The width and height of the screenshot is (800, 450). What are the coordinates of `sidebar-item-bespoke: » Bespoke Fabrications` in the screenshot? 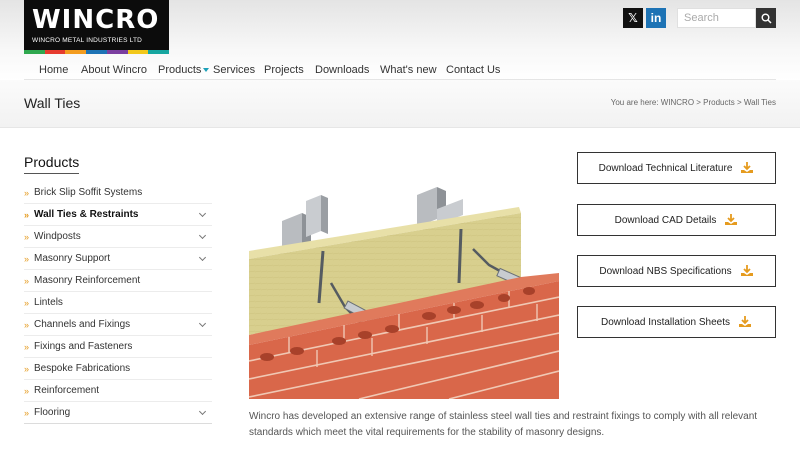 It's located at (118, 369).